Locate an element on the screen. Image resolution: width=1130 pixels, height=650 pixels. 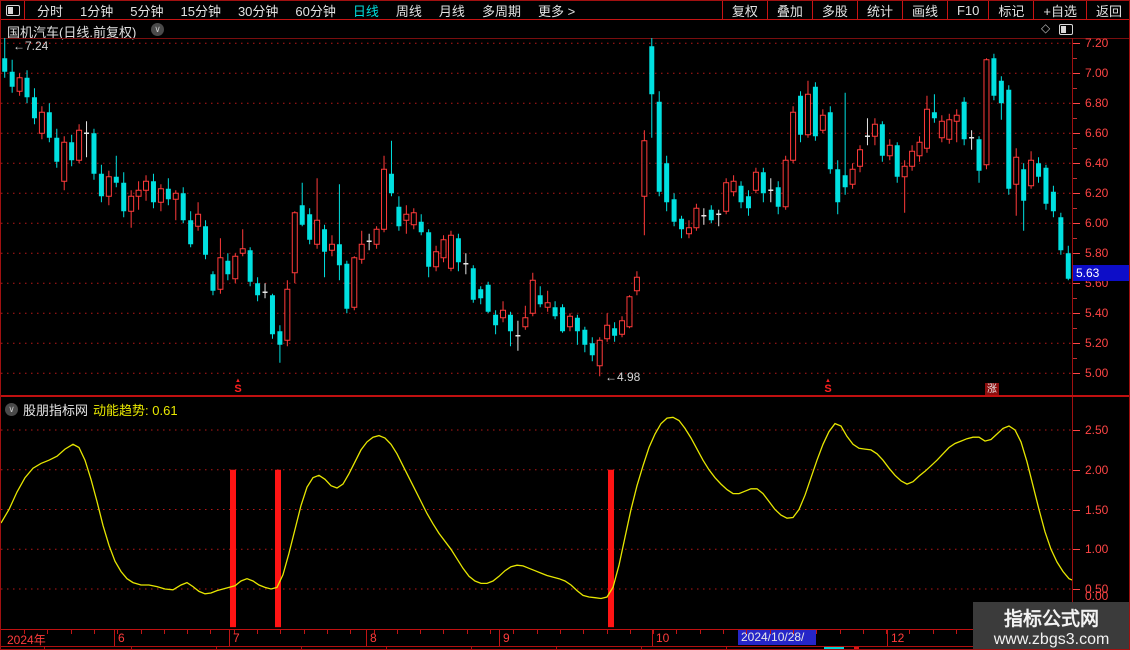
period-tab: 分时 is located at coordinates (50, 10).